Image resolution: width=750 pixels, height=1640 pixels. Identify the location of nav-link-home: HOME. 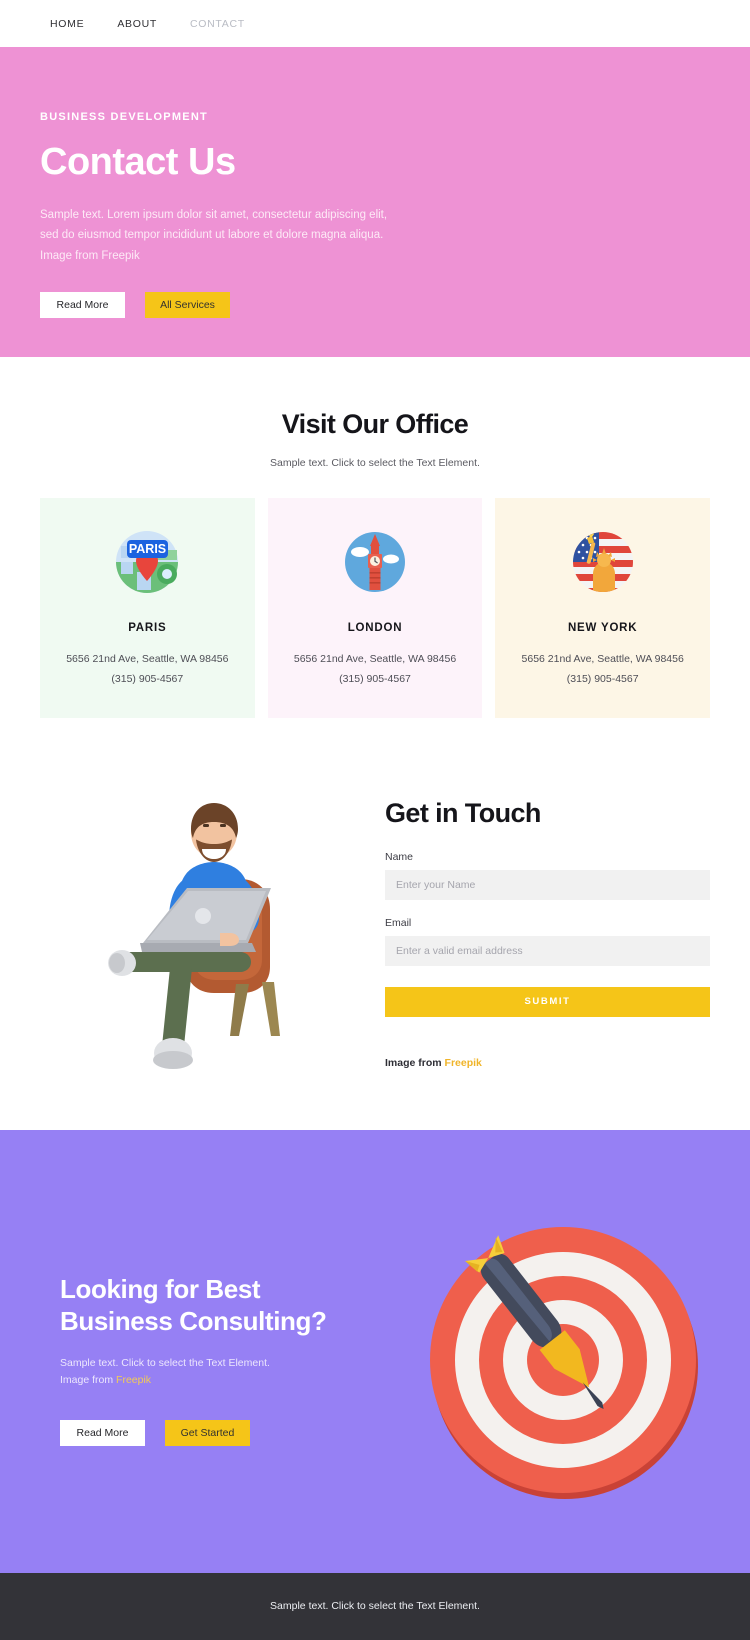
(67, 24).